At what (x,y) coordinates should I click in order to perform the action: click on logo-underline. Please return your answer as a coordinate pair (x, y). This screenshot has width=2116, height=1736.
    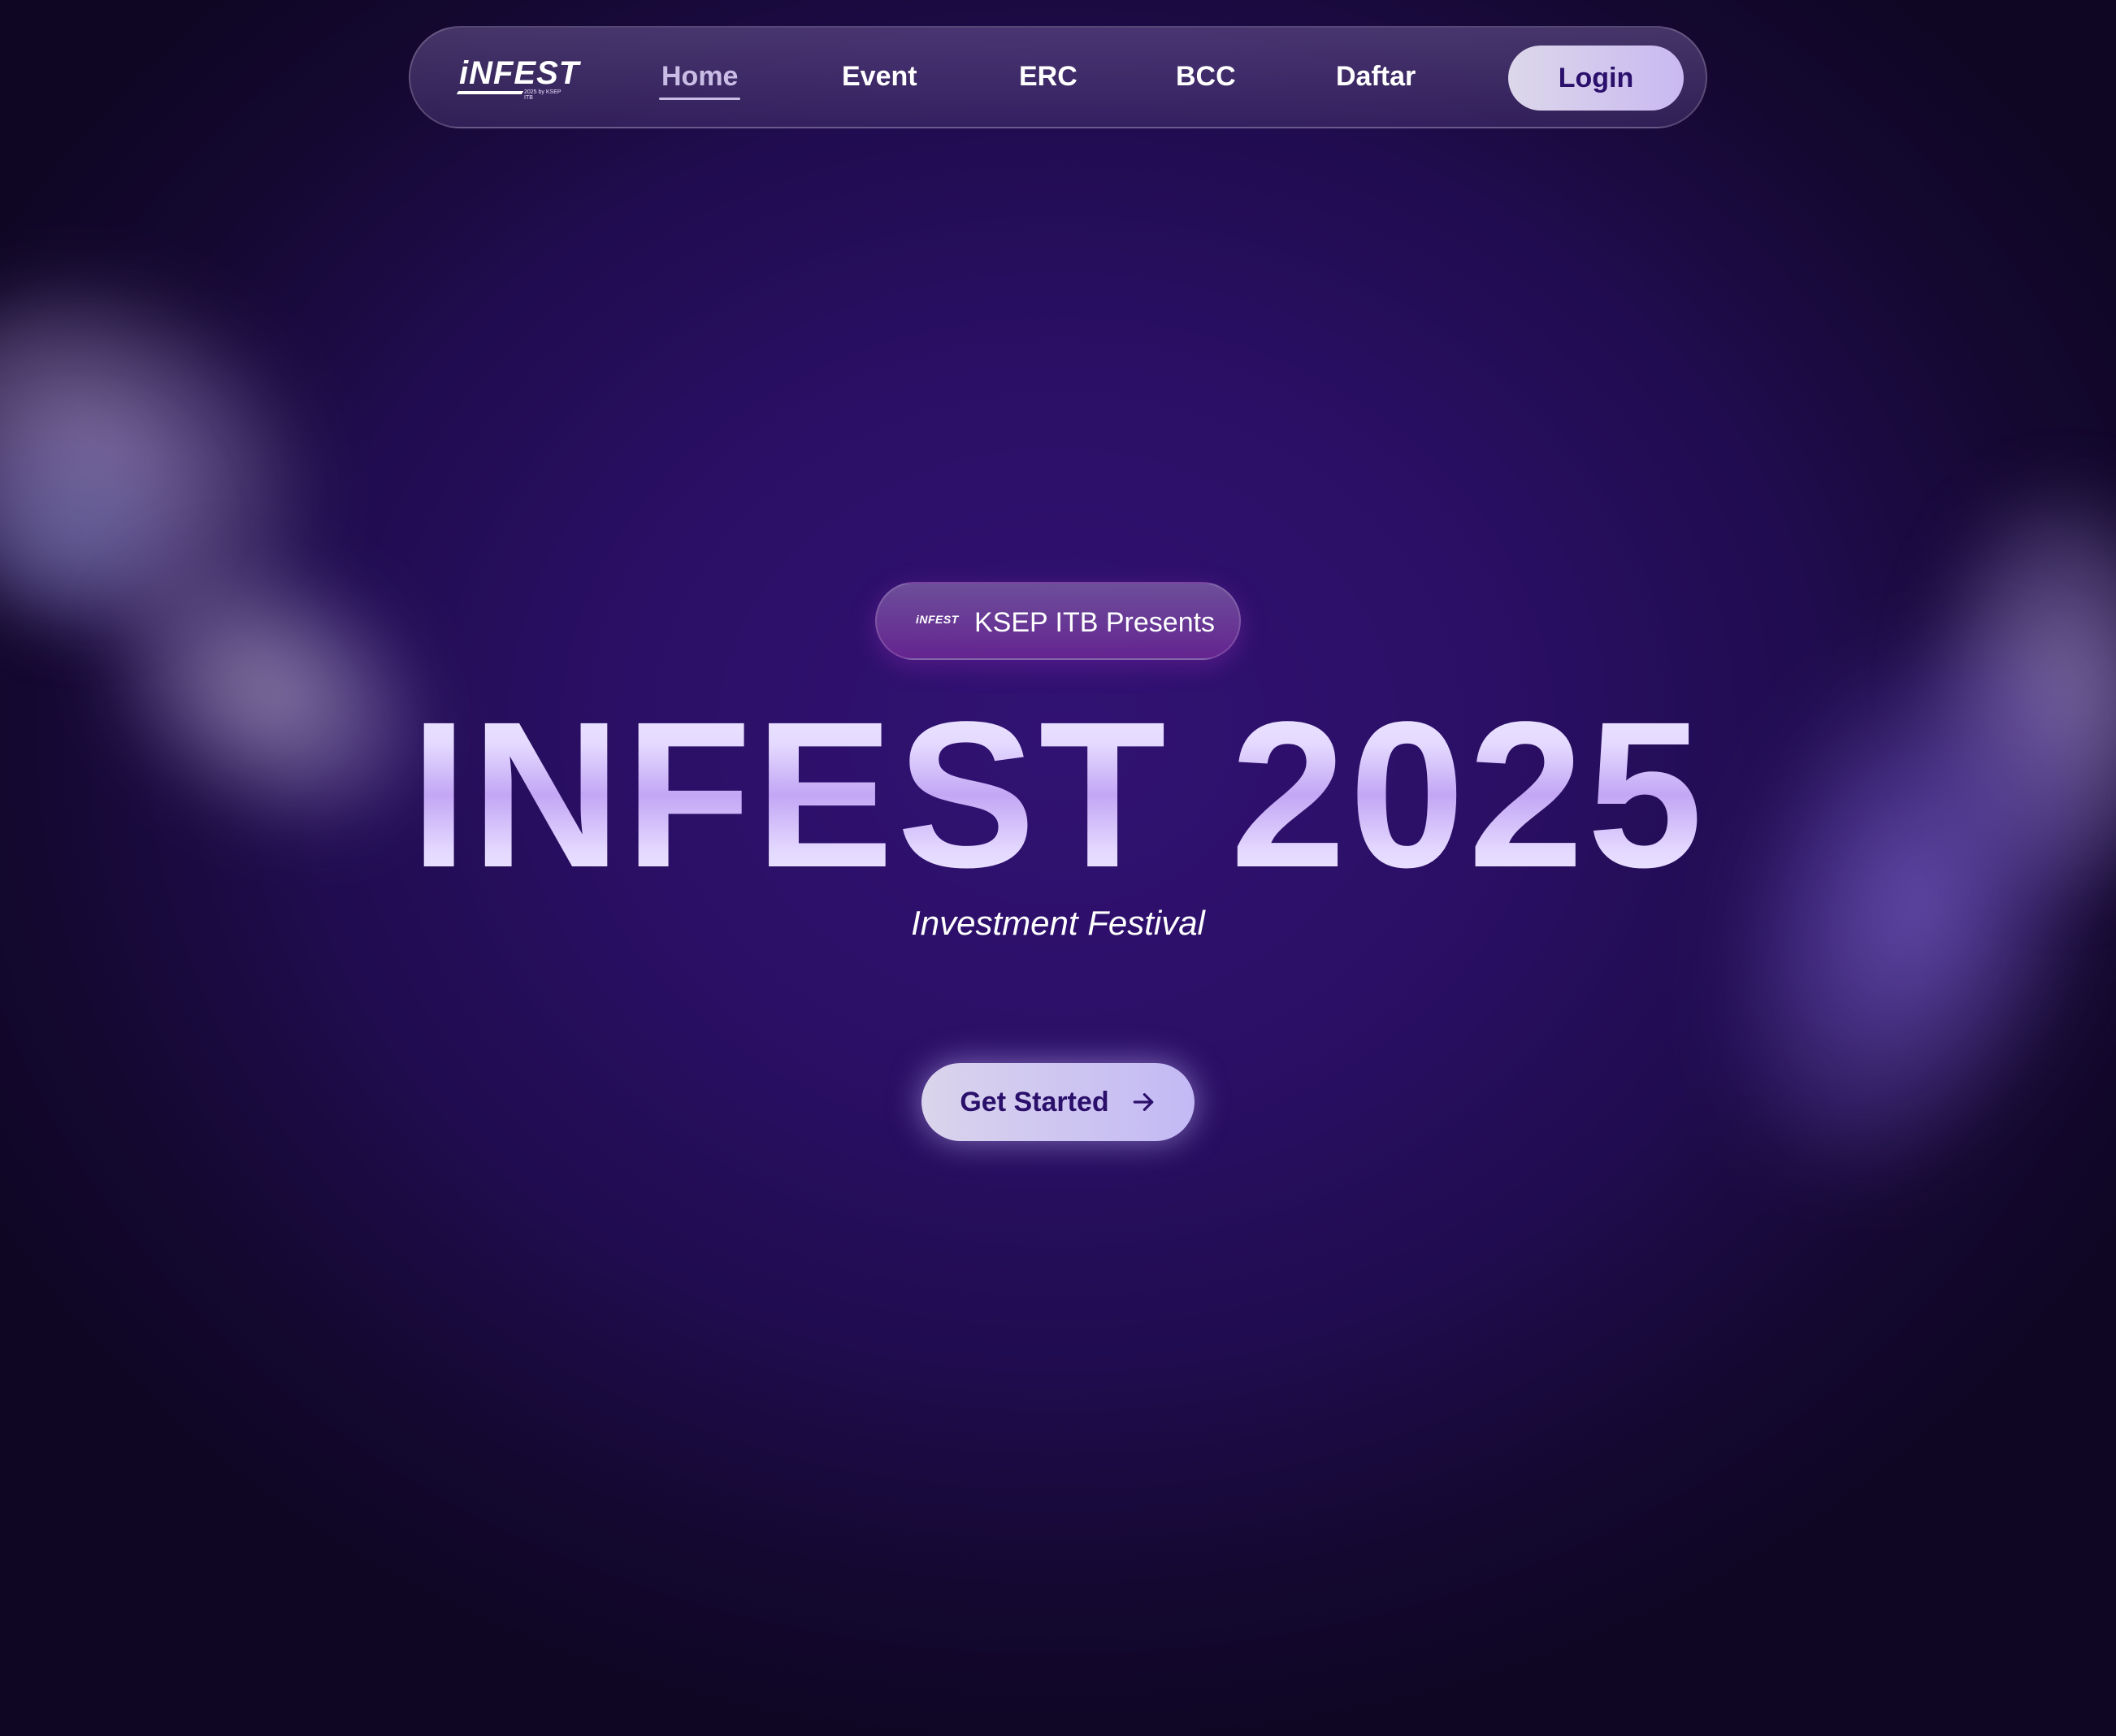
    Looking at the image, I should click on (490, 92).